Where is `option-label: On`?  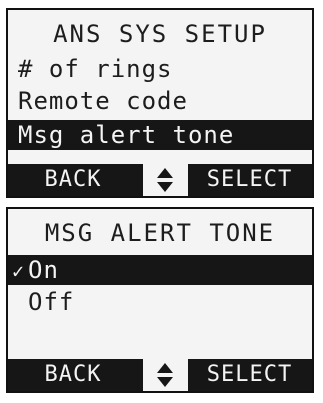
option-label: On is located at coordinates (43, 270).